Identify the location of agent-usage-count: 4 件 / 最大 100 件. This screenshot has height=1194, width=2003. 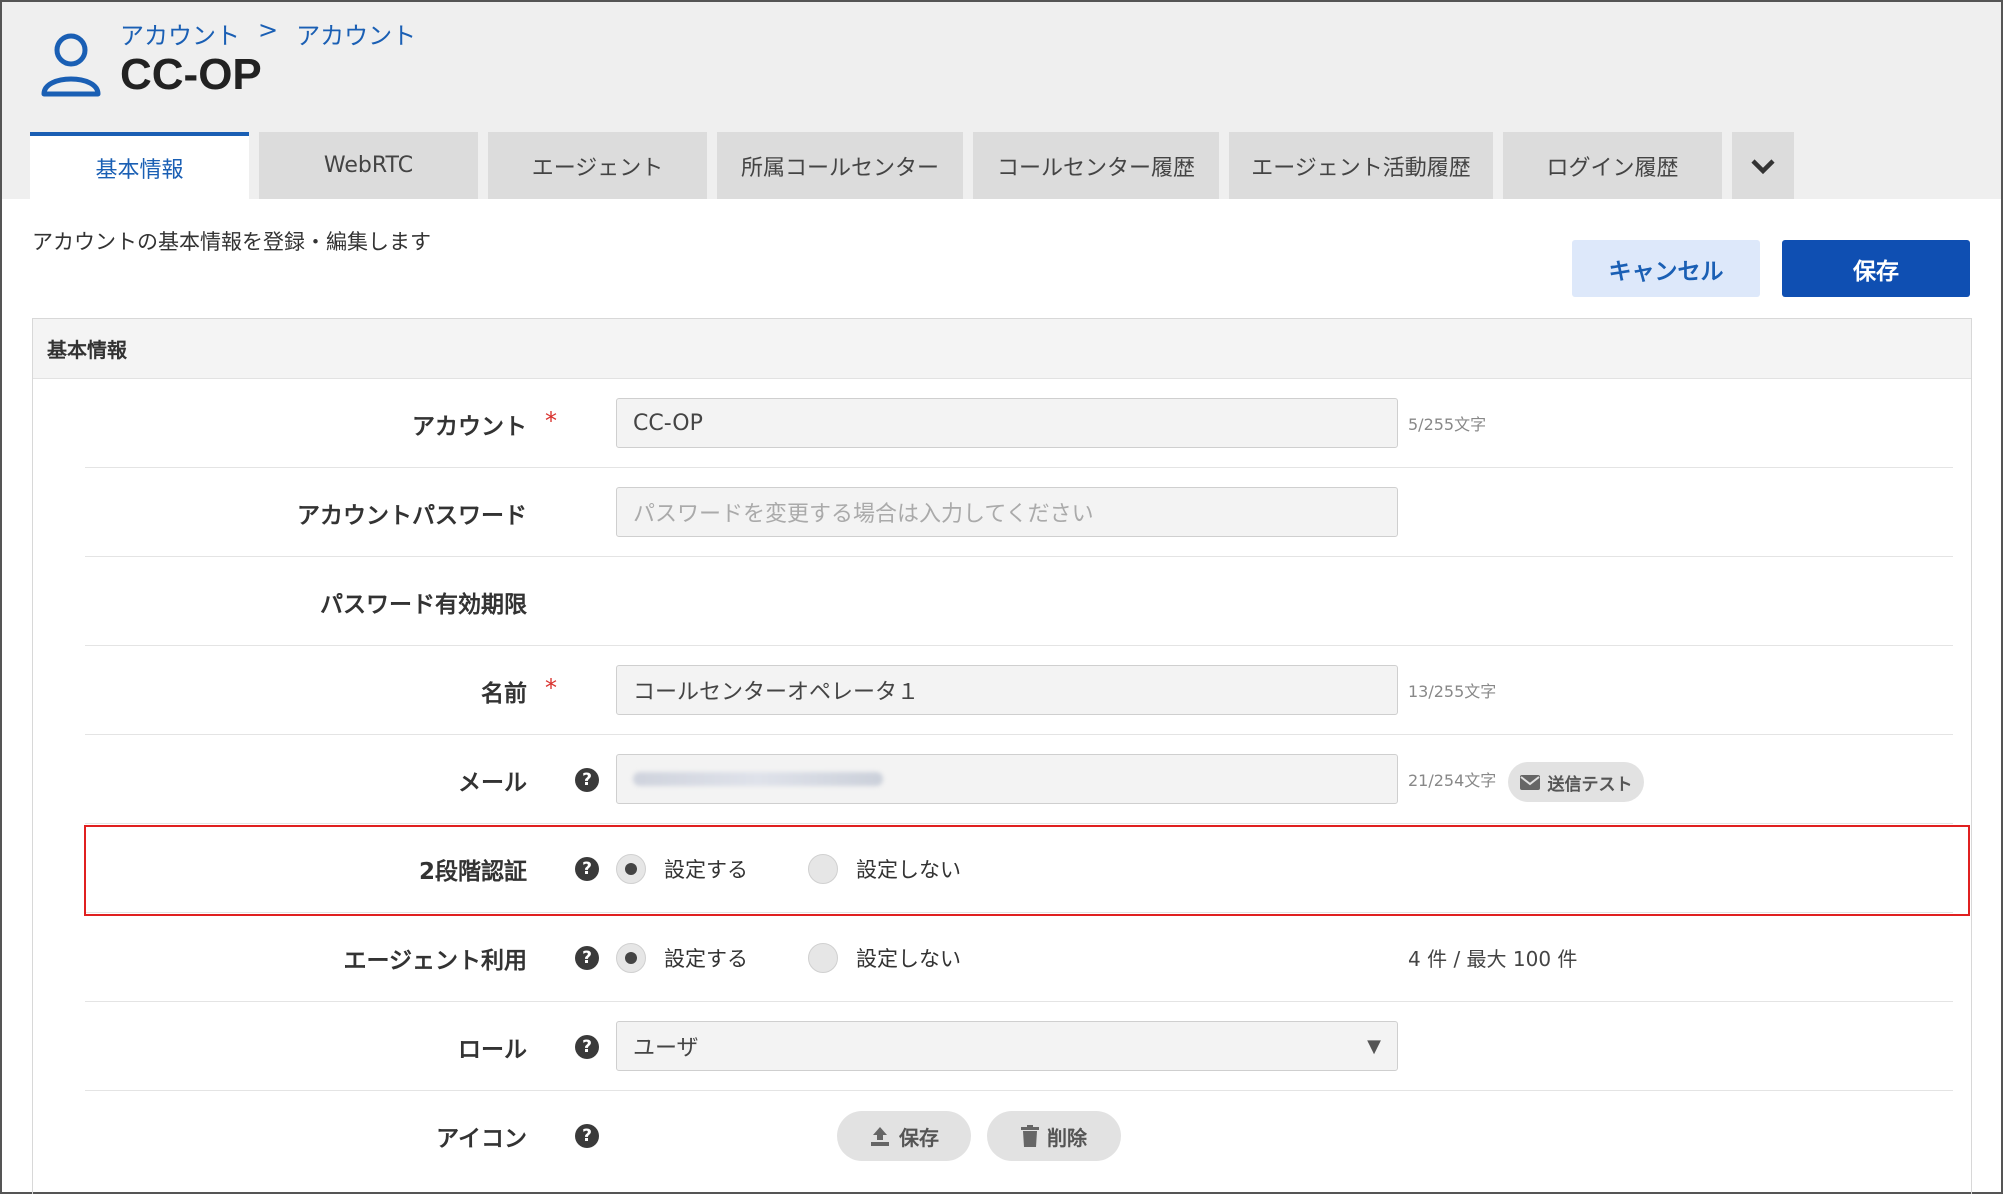
(1493, 959).